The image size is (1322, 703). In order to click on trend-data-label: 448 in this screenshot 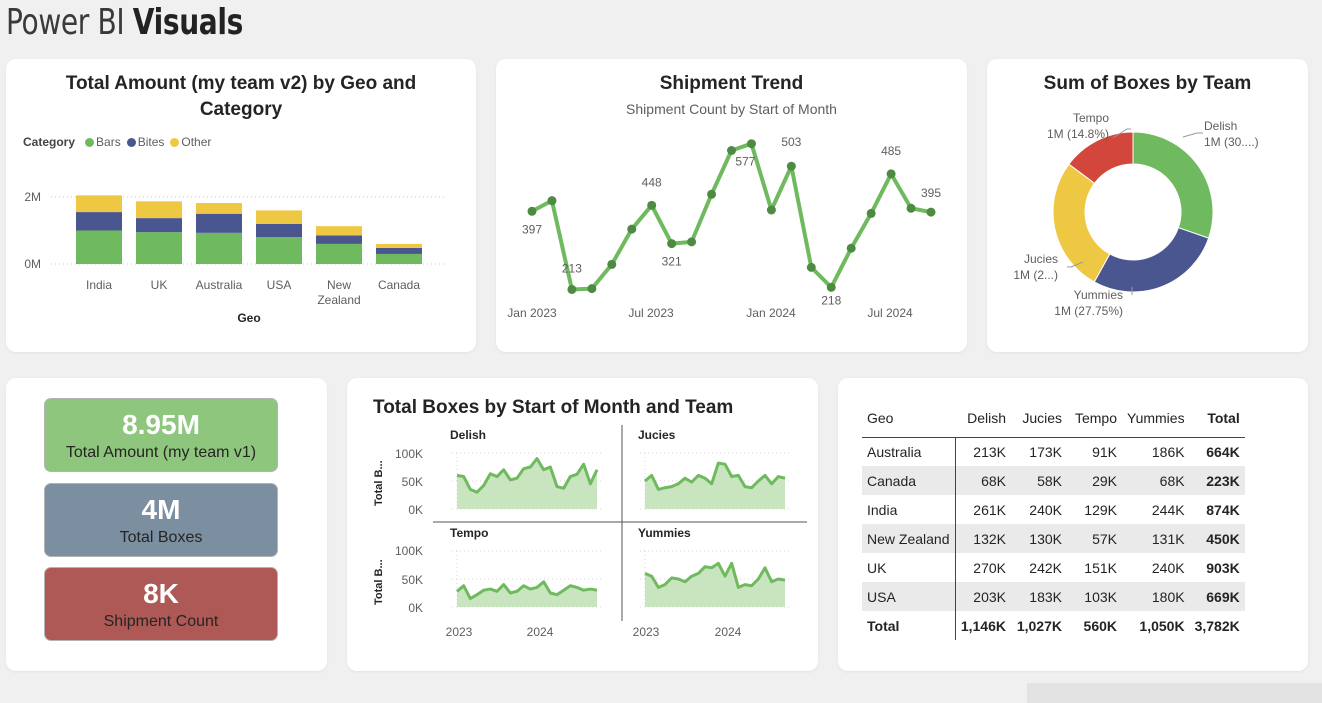, I will do `click(652, 182)`.